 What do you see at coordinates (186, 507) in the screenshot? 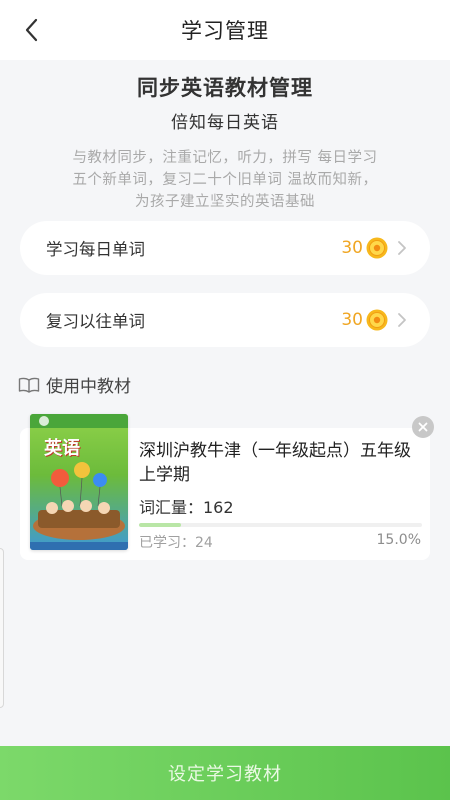
I see `vocab-count: 词汇量：162` at bounding box center [186, 507].